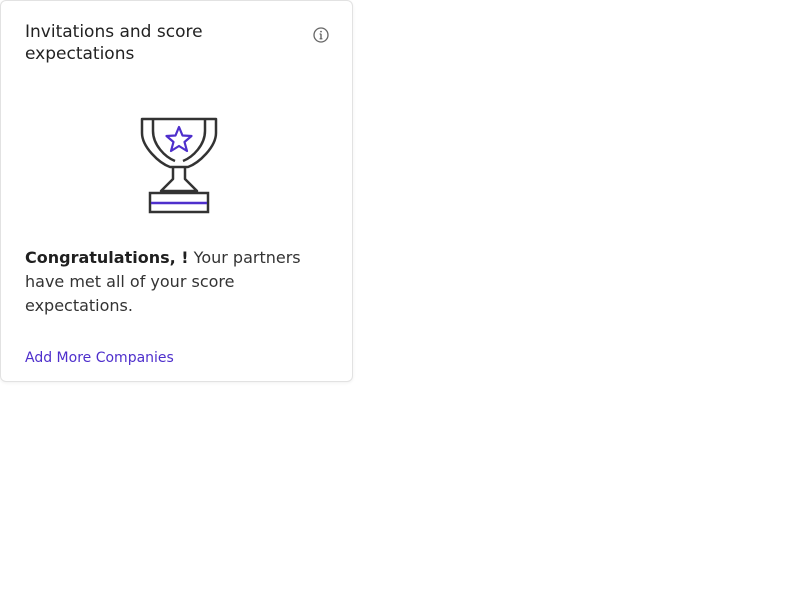  I want to click on card-title: Invitations and score expectations, so click(114, 43).